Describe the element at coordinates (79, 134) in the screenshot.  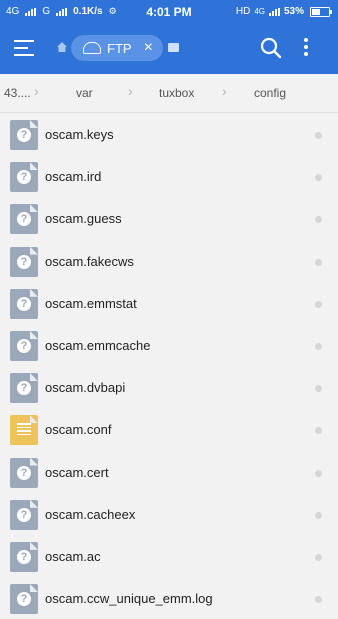
I see `file-name: oscam.keys` at that location.